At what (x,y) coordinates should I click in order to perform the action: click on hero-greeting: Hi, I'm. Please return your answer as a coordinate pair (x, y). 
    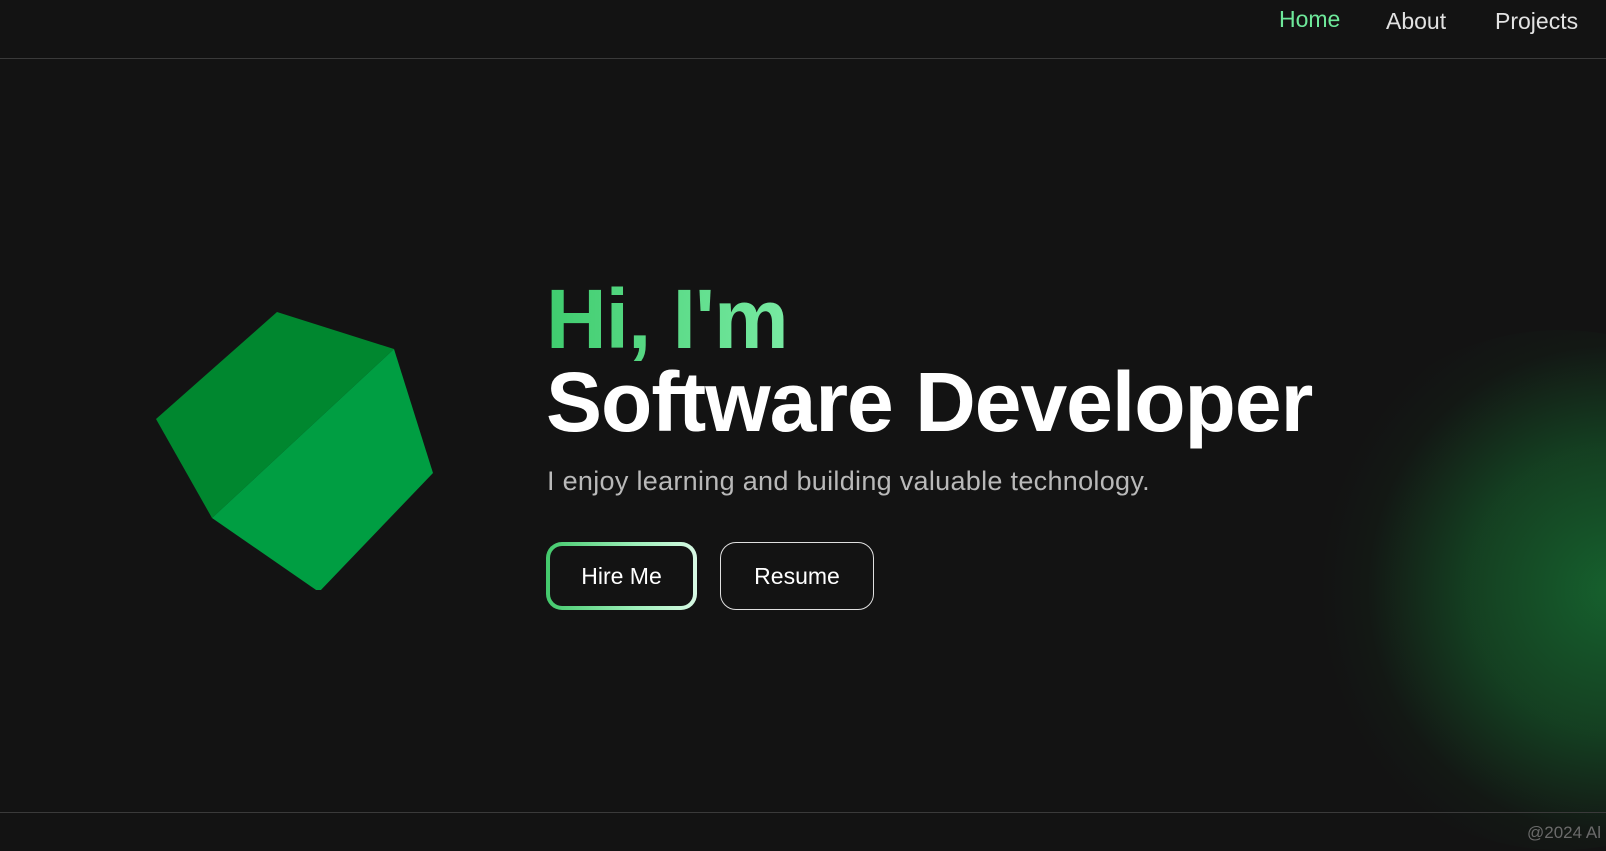
    Looking at the image, I should click on (667, 319).